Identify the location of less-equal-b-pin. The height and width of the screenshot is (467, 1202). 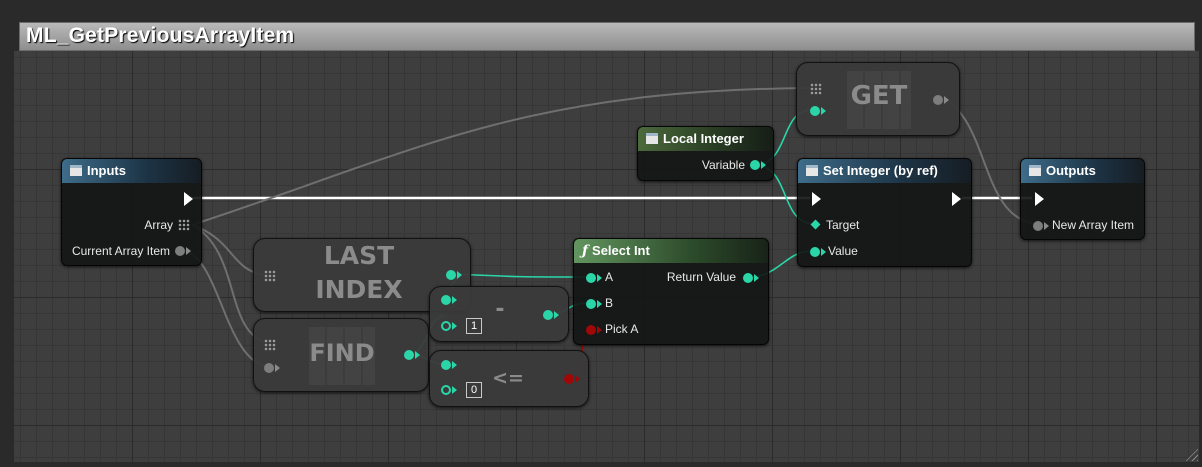
(446, 390).